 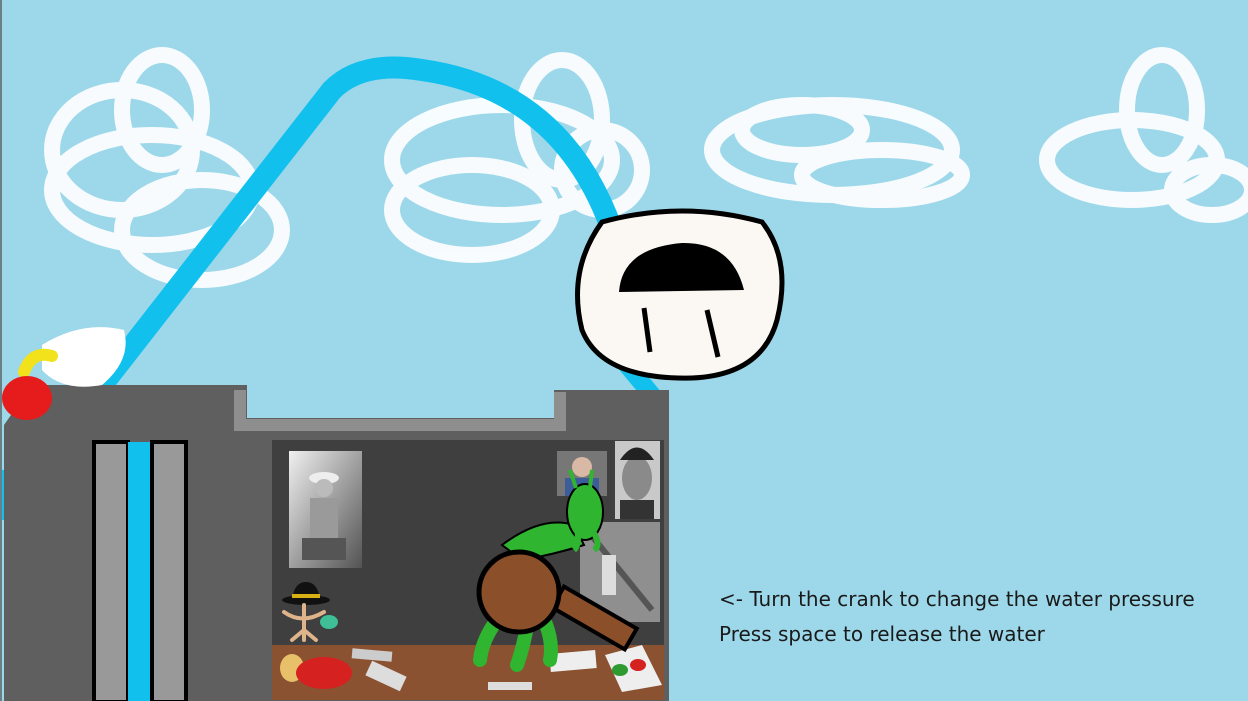 I want to click on machine-top-slot, so click(x=400, y=410).